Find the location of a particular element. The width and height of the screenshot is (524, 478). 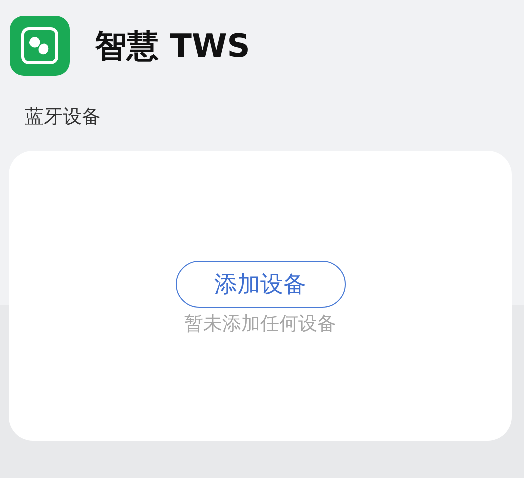

section-title: 蓝牙设备 is located at coordinates (63, 117).